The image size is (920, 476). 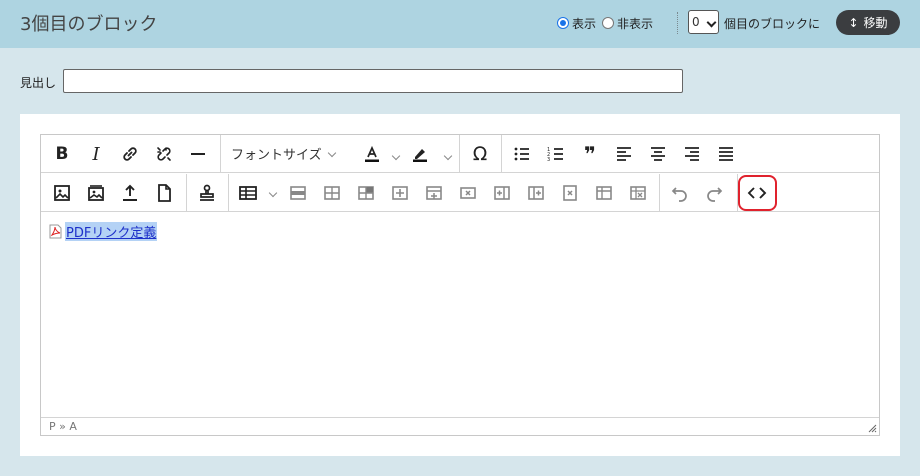 I want to click on block-position-value: 0, so click(x=696, y=22).